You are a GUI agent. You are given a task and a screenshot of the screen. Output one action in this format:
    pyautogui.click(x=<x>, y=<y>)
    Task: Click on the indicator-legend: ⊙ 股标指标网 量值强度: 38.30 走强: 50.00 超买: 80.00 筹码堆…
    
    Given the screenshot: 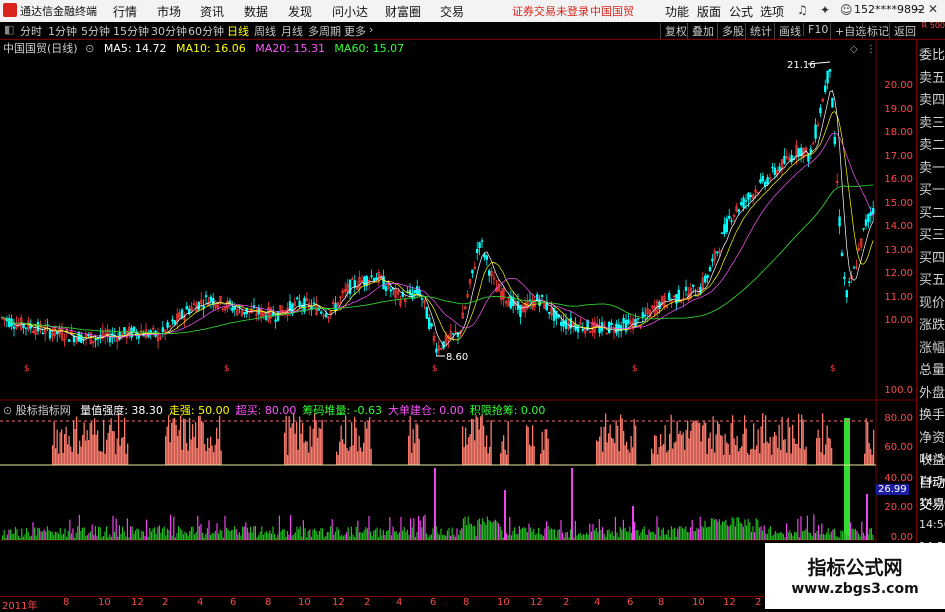 What is the action you would take?
    pyautogui.click(x=274, y=409)
    